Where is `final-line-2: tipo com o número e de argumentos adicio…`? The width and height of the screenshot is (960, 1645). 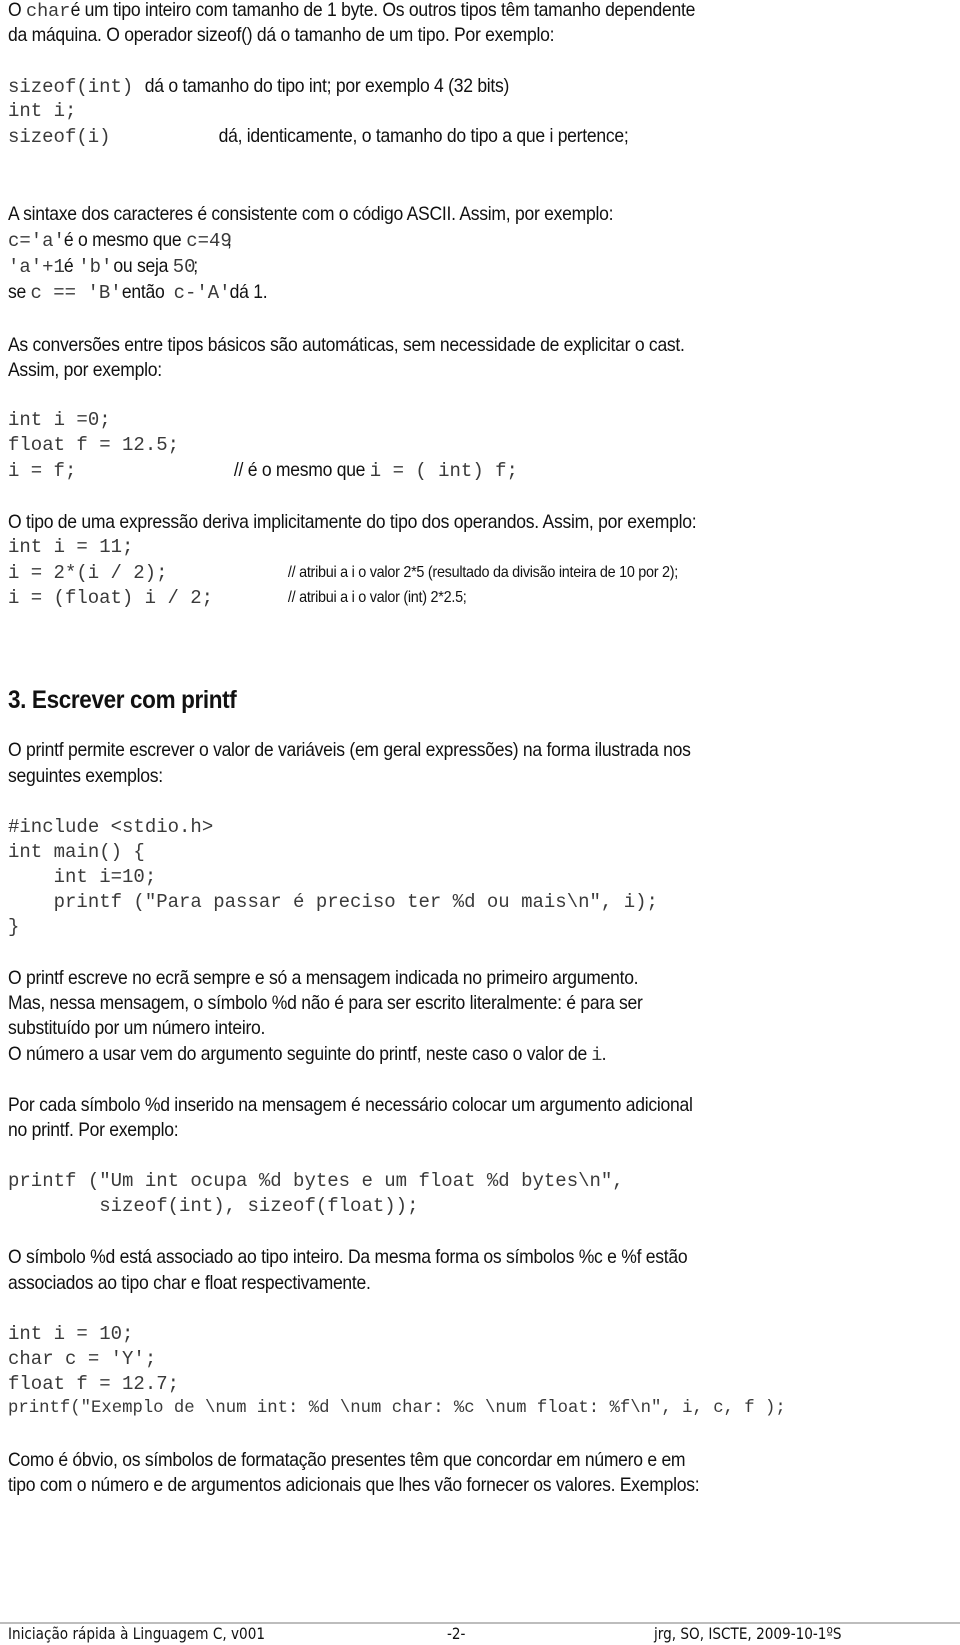 final-line-2: tipo com o número e de argumentos adicio… is located at coordinates (354, 1485).